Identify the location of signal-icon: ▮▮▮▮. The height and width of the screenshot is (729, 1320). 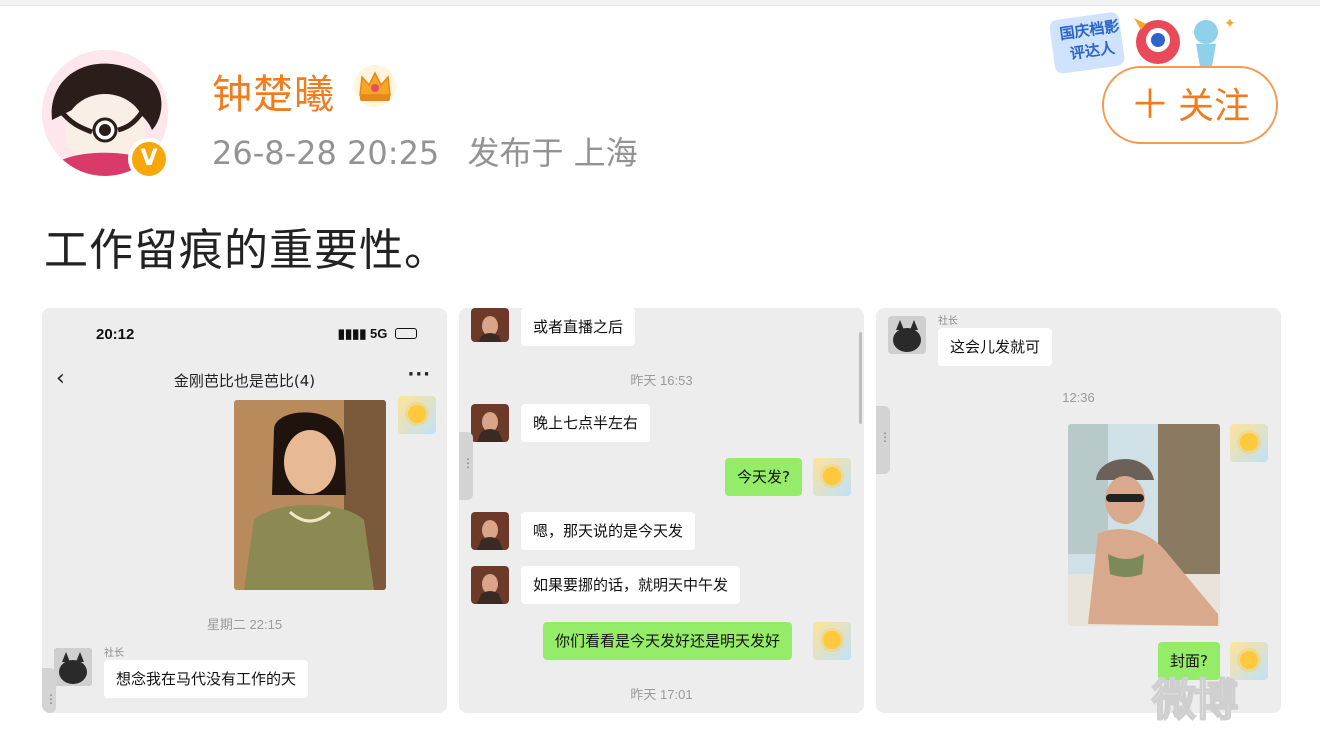
(354, 333).